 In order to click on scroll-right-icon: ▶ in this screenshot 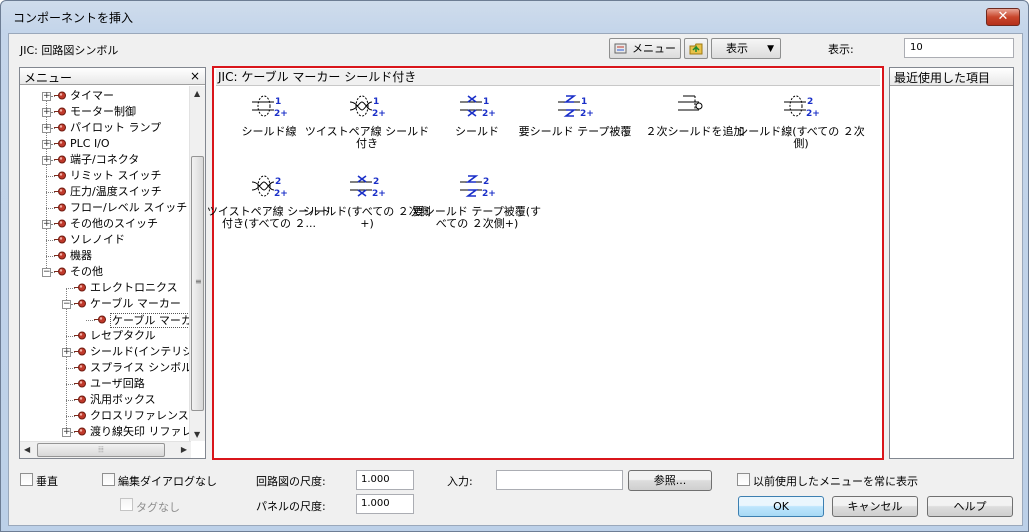, I will do `click(184, 449)`.